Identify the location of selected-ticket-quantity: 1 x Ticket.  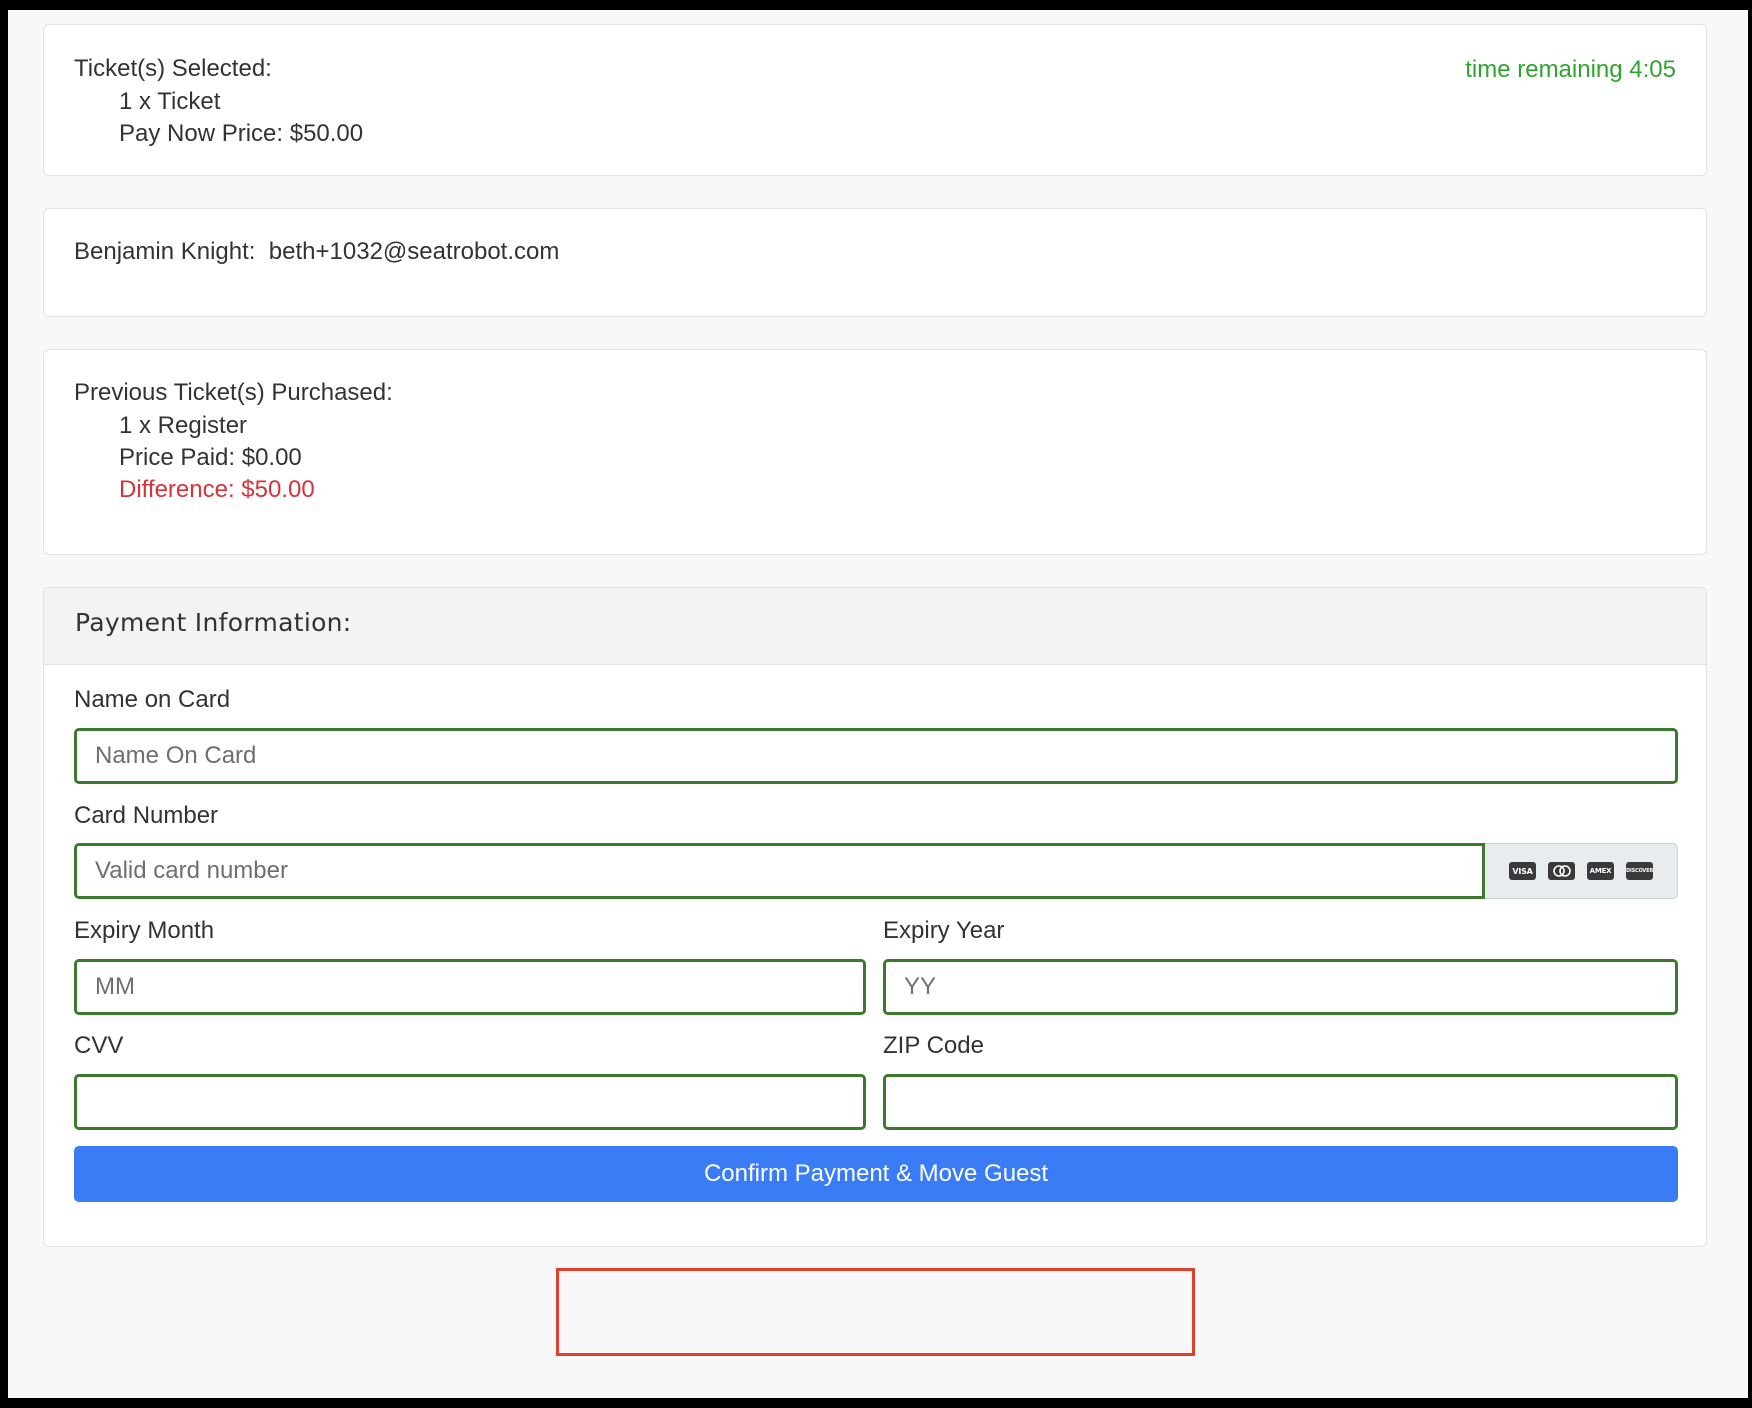
(170, 101).